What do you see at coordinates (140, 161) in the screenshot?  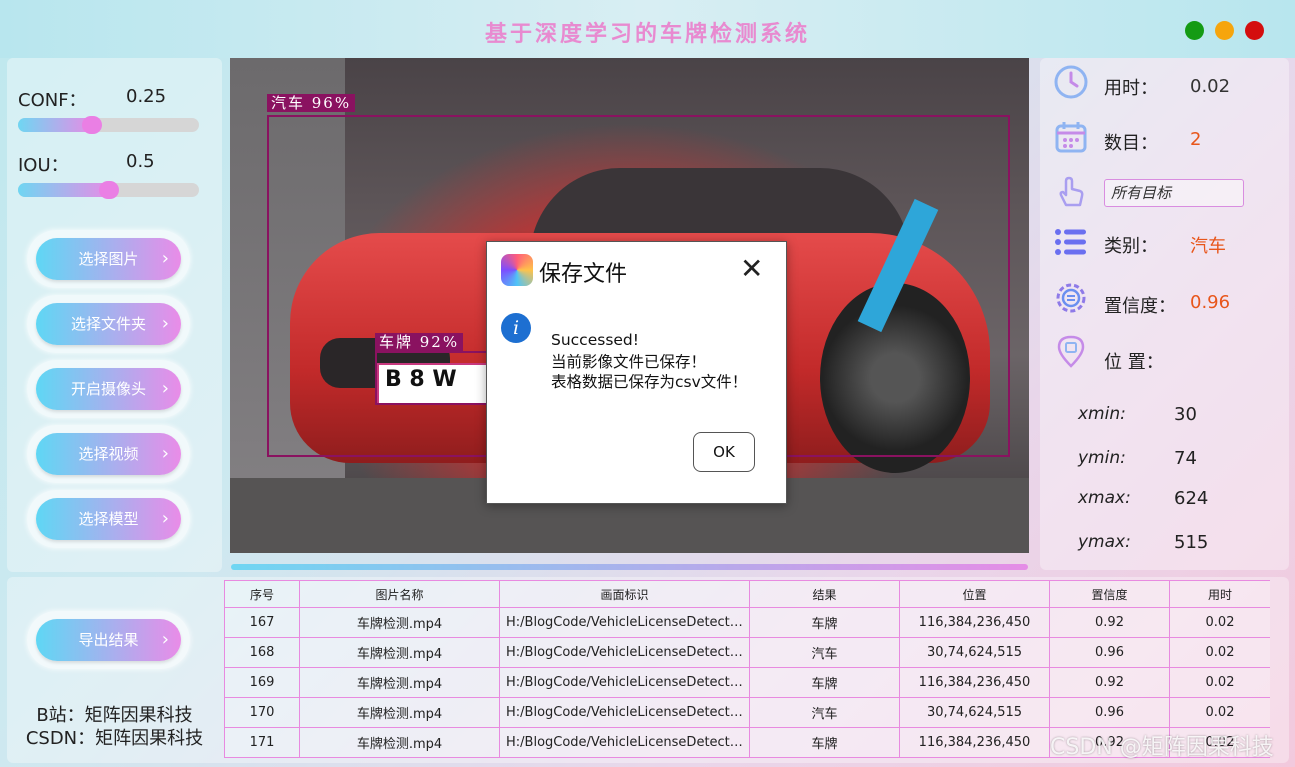 I see `iou-value: 0.5` at bounding box center [140, 161].